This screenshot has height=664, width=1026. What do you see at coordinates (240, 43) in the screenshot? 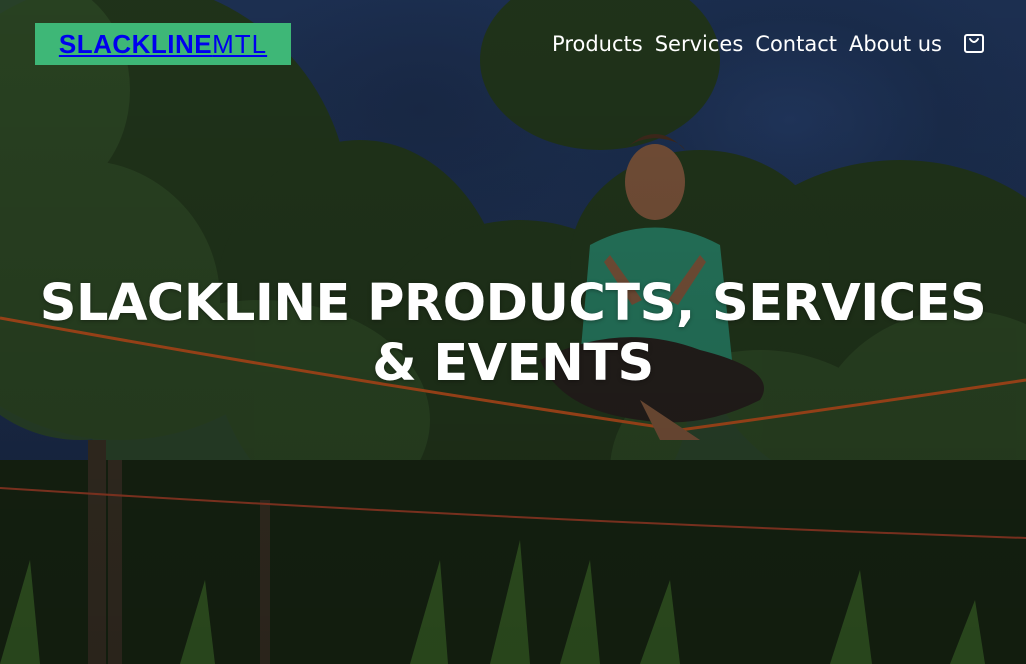
I see `logo-text-light: MTL` at bounding box center [240, 43].